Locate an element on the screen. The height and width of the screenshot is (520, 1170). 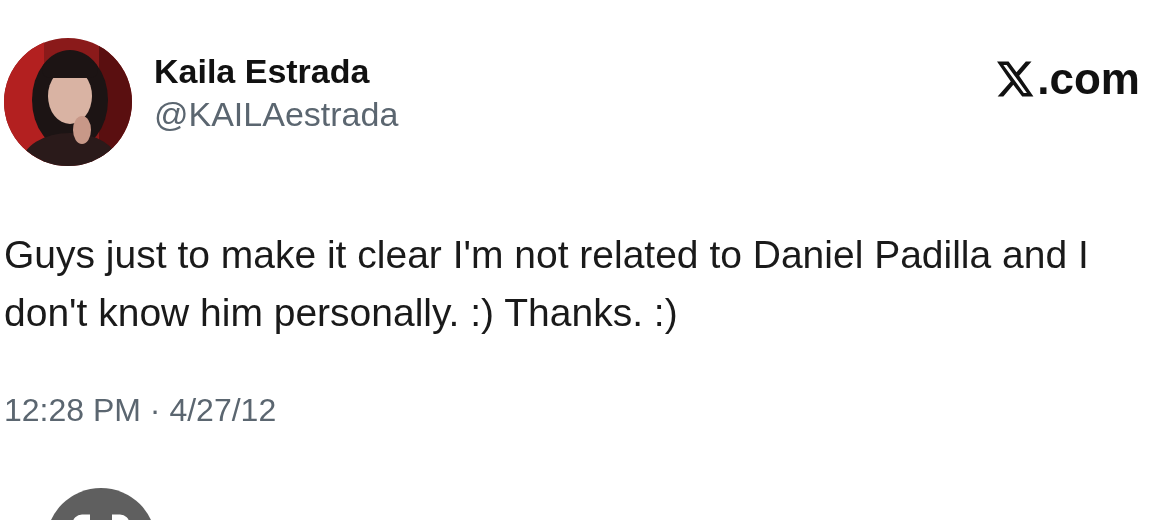
x-logo-icon is located at coordinates (1016, 79).